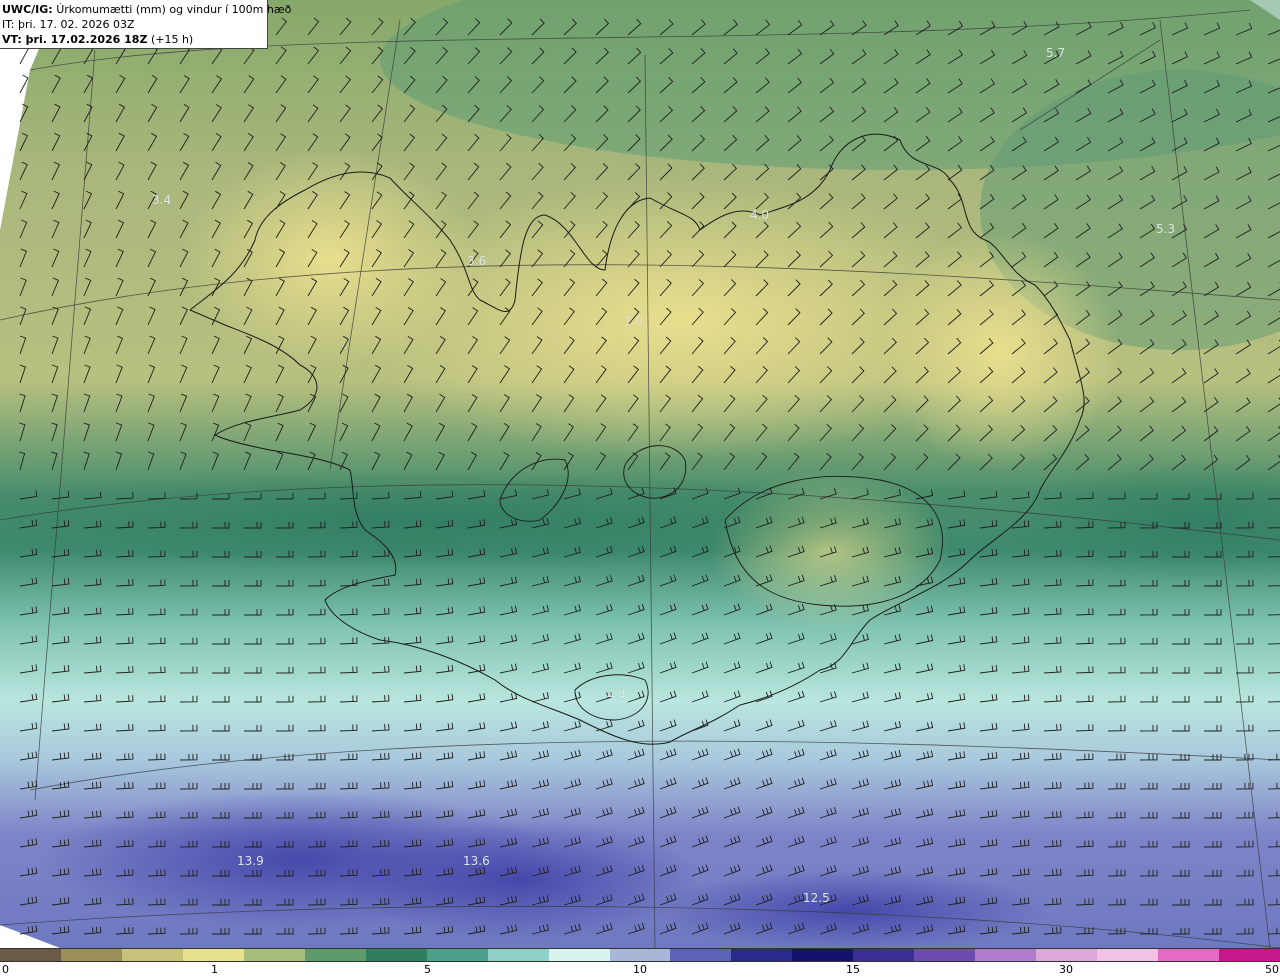 The height and width of the screenshot is (978, 1280). I want to click on value-label: 12.5, so click(816, 898).